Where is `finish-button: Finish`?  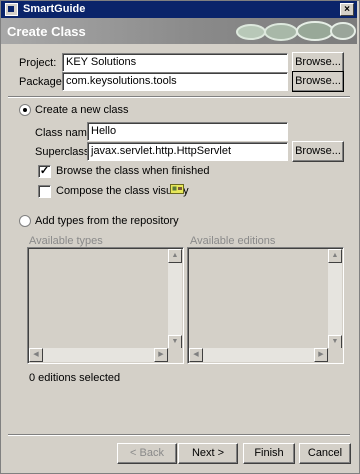 finish-button: Finish is located at coordinates (269, 453).